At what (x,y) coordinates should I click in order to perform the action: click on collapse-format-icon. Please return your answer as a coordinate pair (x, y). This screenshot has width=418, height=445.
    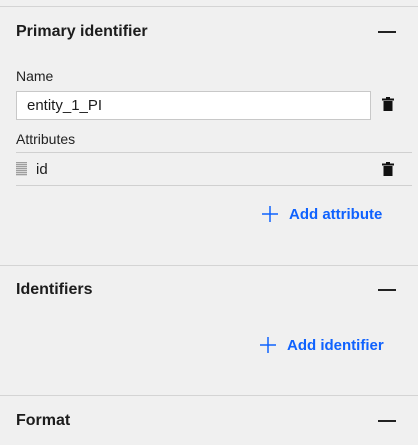
    Looking at the image, I should click on (387, 421).